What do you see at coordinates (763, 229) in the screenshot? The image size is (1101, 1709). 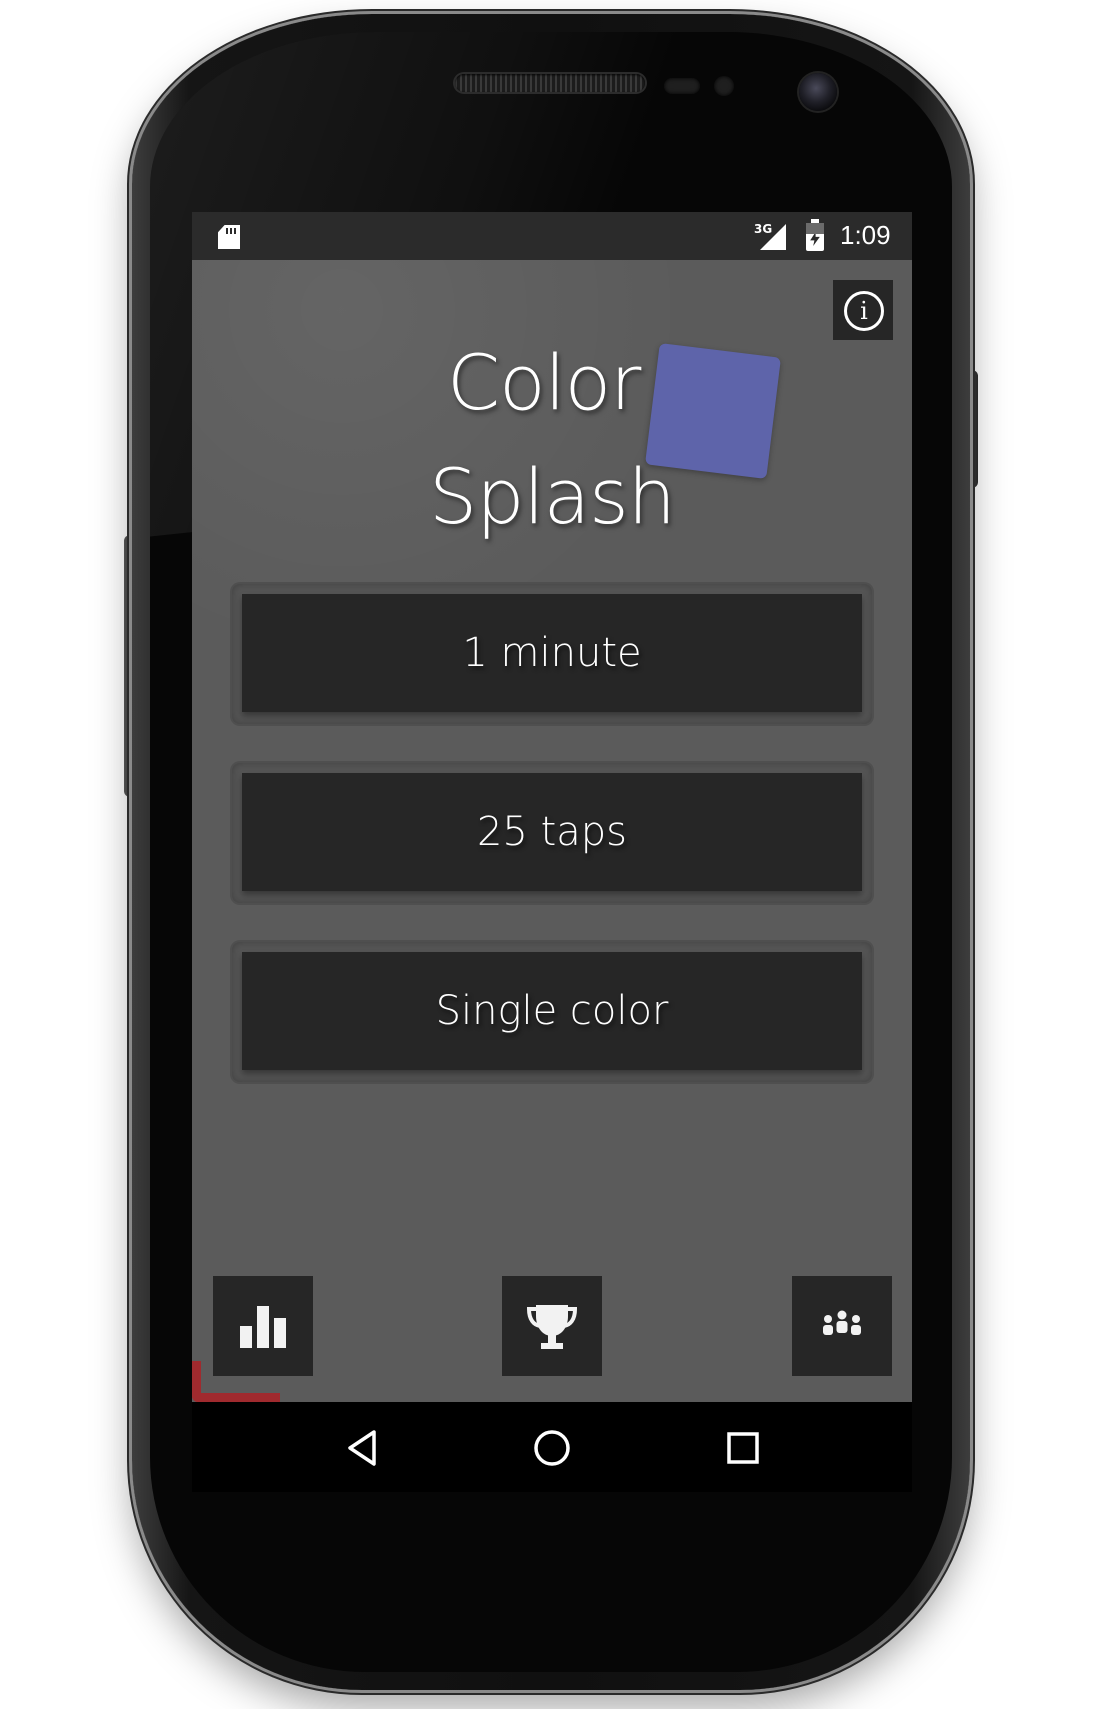 I see `network-type-label: 3G` at bounding box center [763, 229].